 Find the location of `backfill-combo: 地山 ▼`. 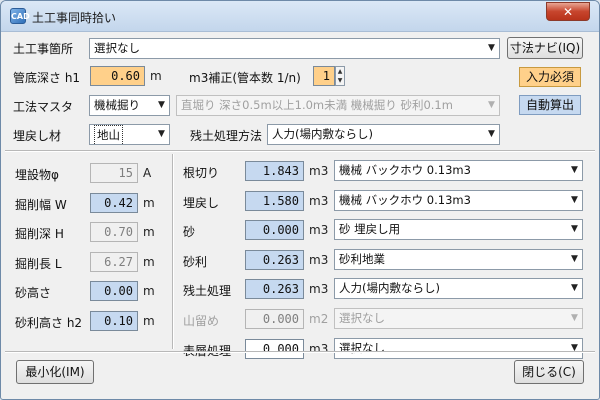

backfill-combo: 地山 ▼ is located at coordinates (129, 134).